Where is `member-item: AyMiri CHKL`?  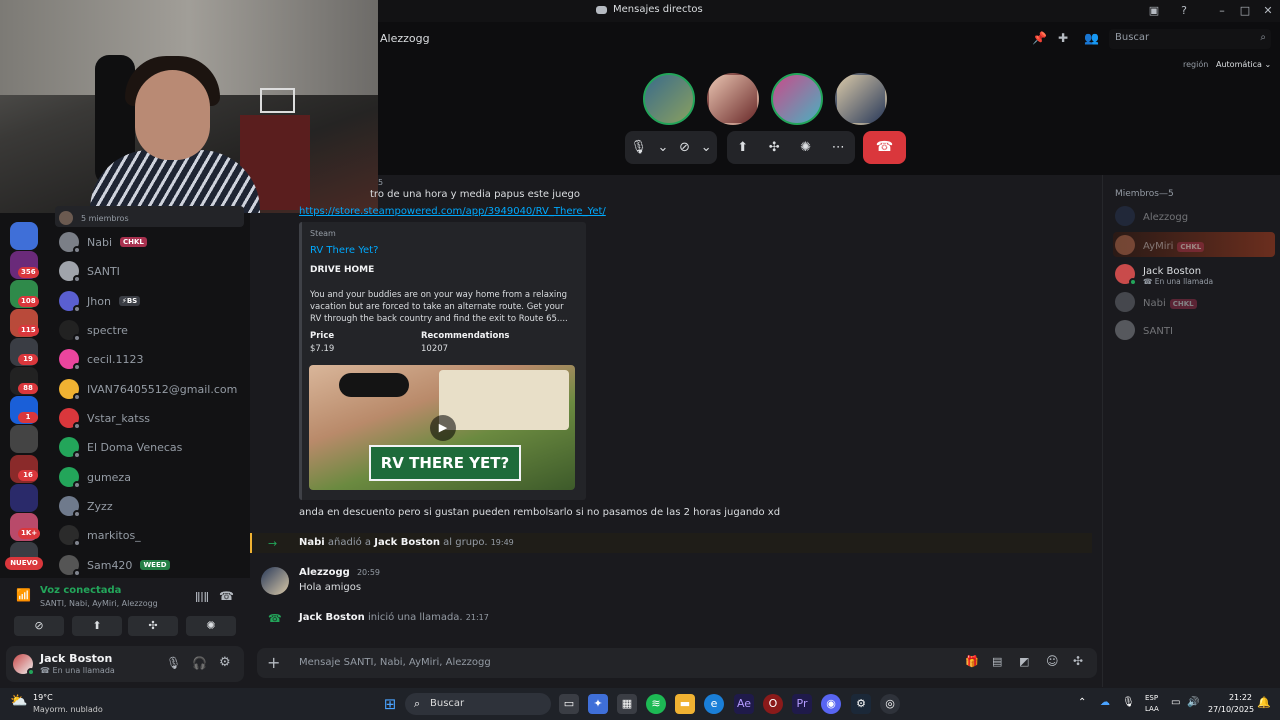 member-item: AyMiri CHKL is located at coordinates (1160, 245).